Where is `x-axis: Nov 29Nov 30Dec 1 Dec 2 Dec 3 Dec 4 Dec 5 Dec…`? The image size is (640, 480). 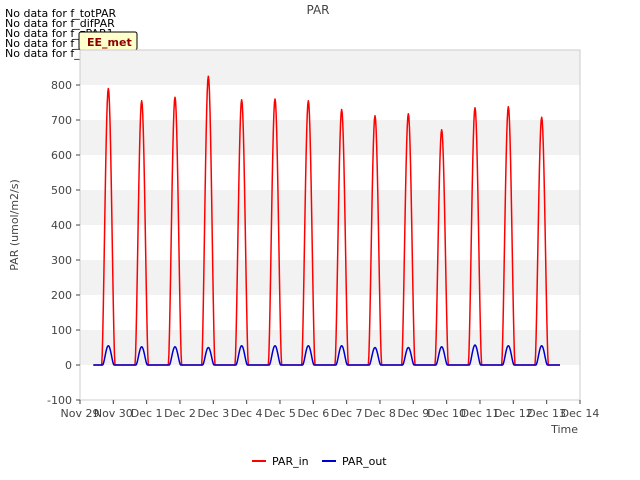
x-axis: Nov 29Nov 30Dec 1 Dec 2 Dec 3 Dec 4 Dec 5 Dec… is located at coordinates (330, 410).